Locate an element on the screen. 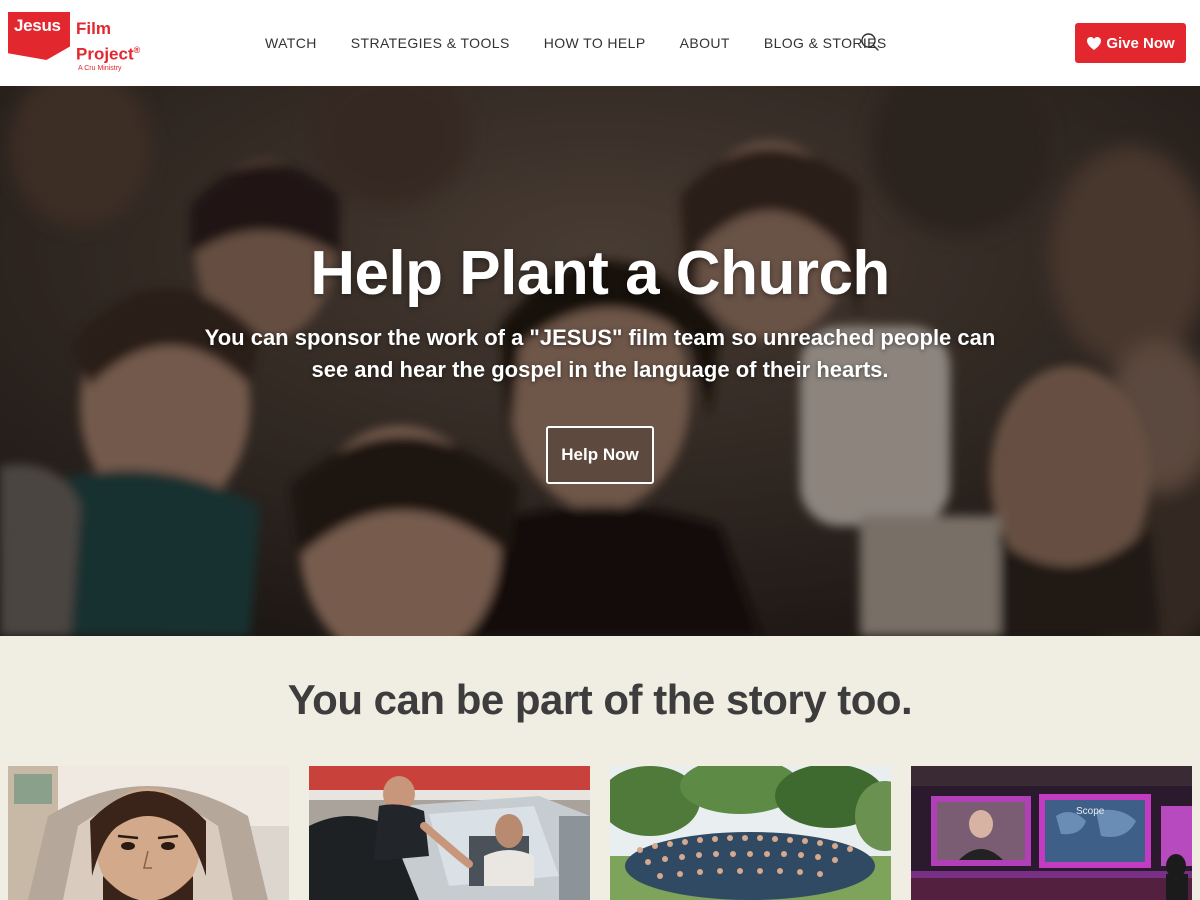 The width and height of the screenshot is (1200, 900). hero-title: Help Plant a Church is located at coordinates (600, 273).